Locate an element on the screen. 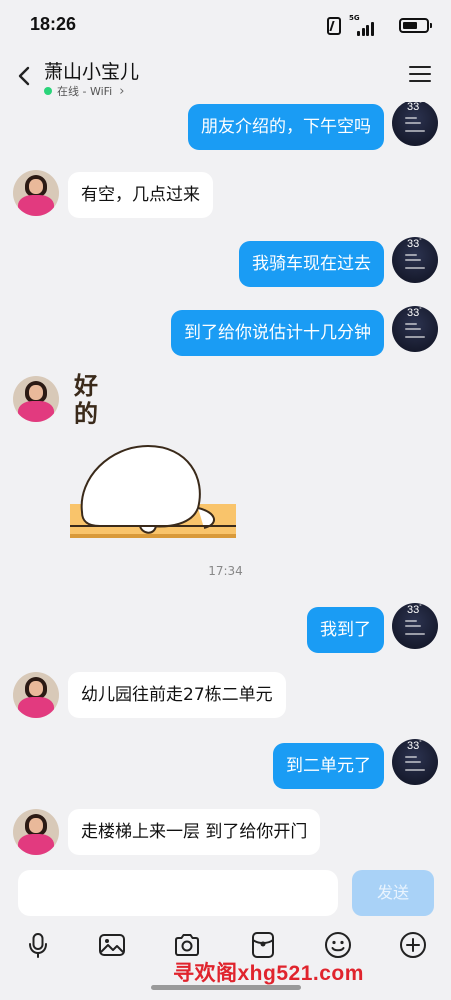 Image resolution: width=451 pixels, height=1000 pixels. message-incoming: 走楼梯上来一层 到了给你开门 is located at coordinates (225, 834).